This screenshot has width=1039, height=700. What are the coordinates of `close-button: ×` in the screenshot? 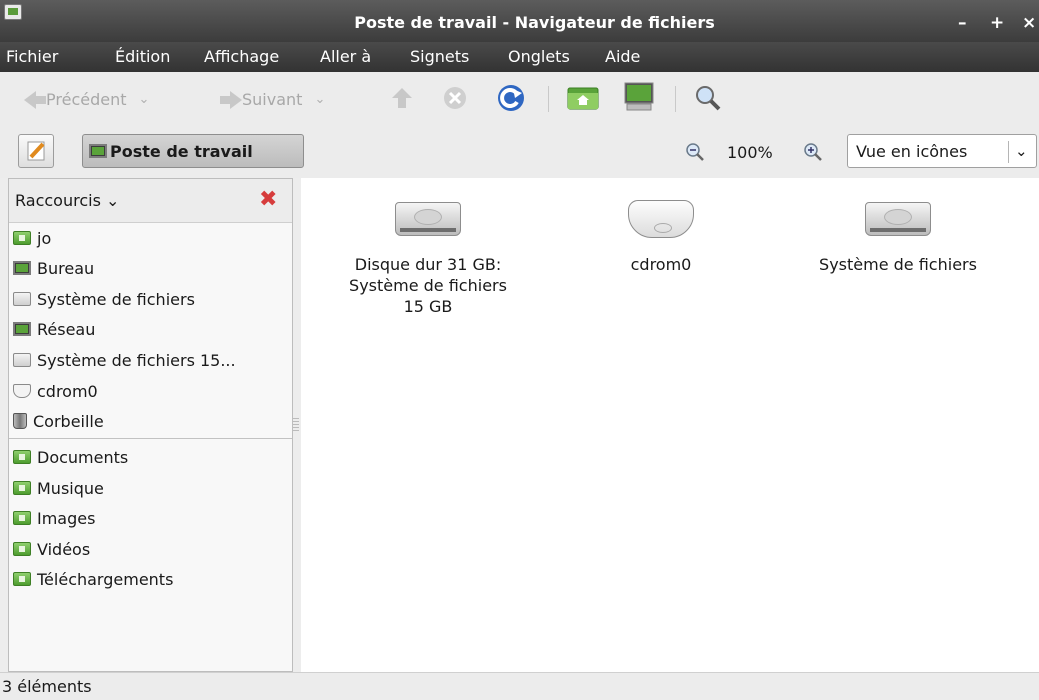 It's located at (1029, 23).